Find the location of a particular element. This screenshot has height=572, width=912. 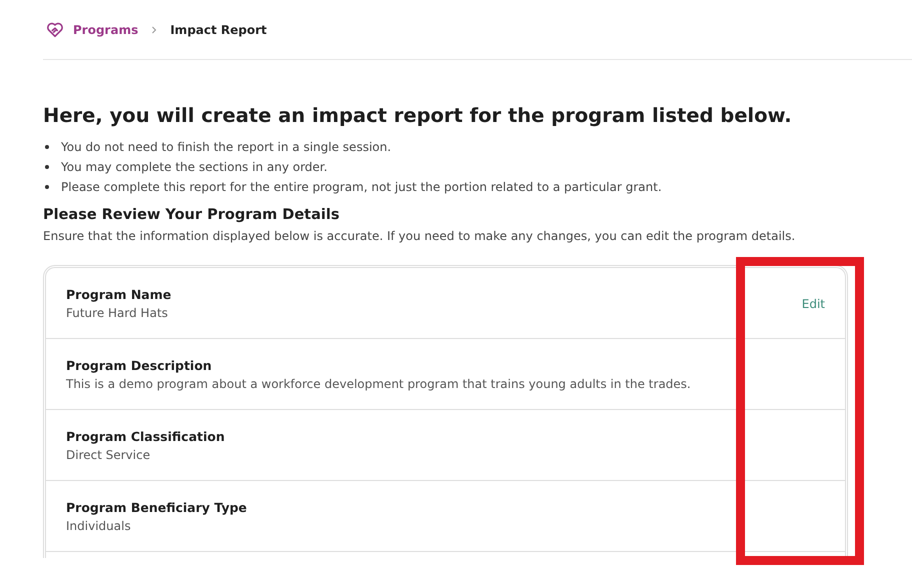

section-heading: Please Review Your Program Details is located at coordinates (191, 215).